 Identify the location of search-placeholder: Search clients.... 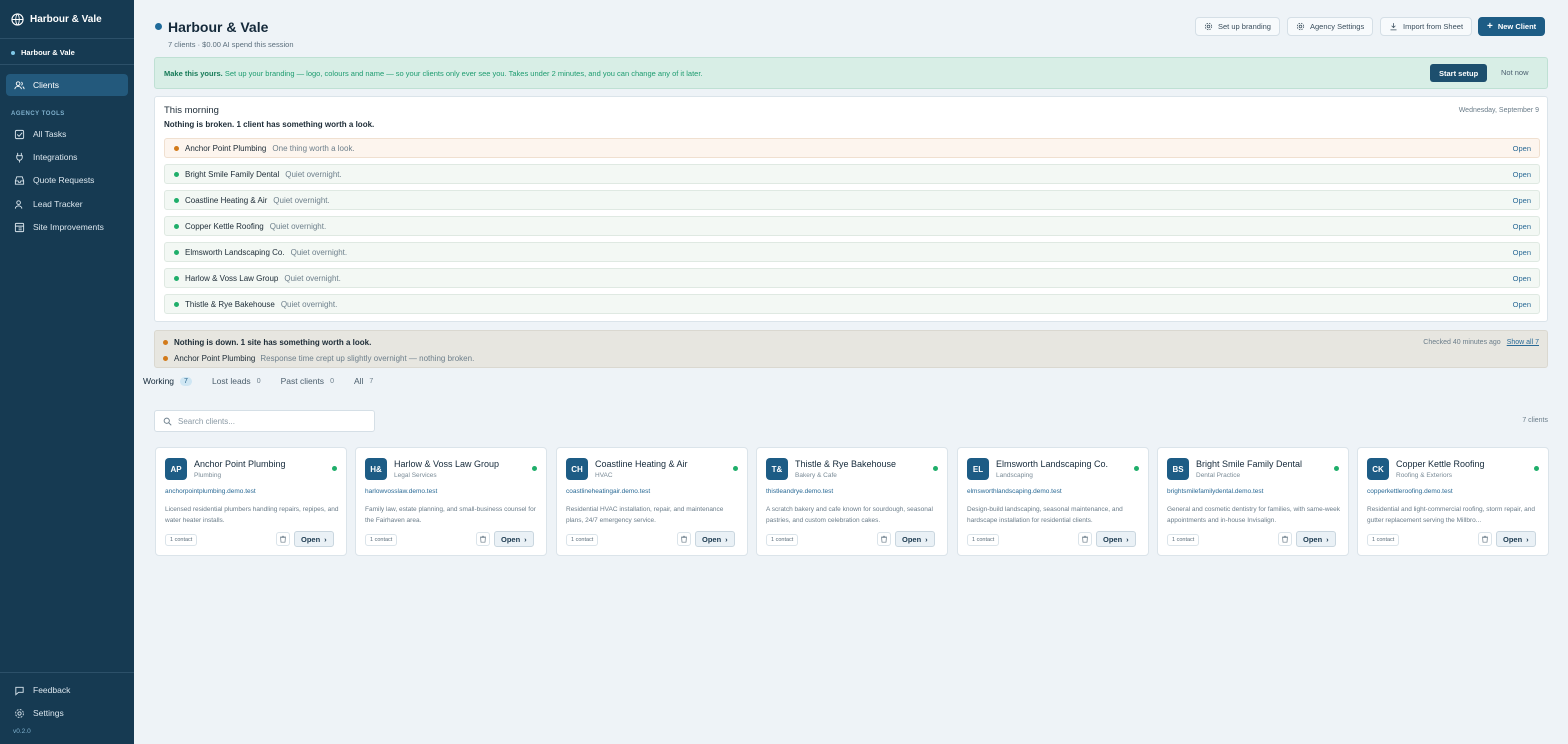
(206, 421).